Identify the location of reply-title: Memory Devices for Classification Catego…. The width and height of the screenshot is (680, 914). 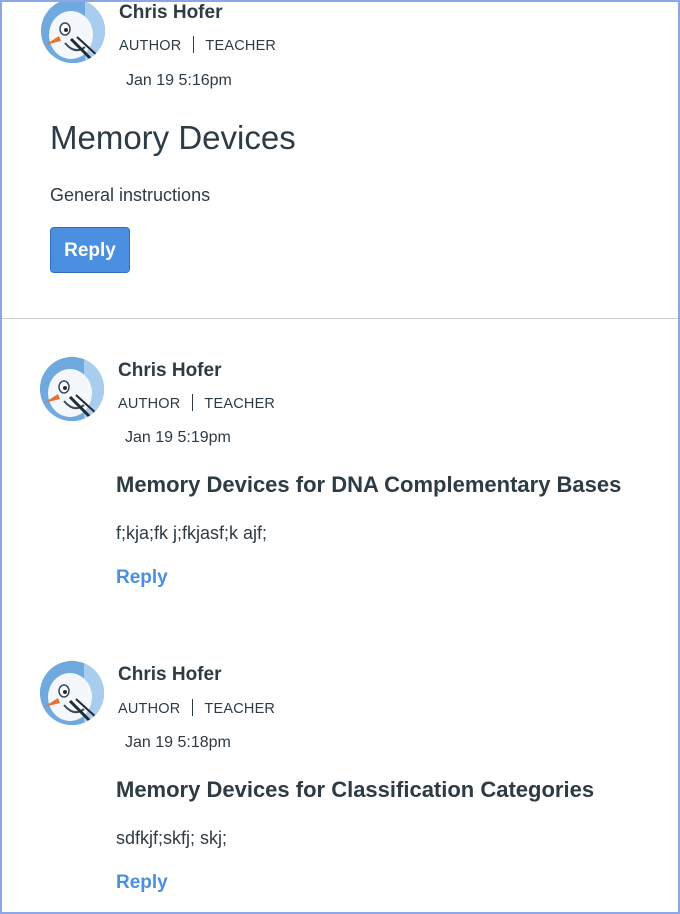
(355, 789).